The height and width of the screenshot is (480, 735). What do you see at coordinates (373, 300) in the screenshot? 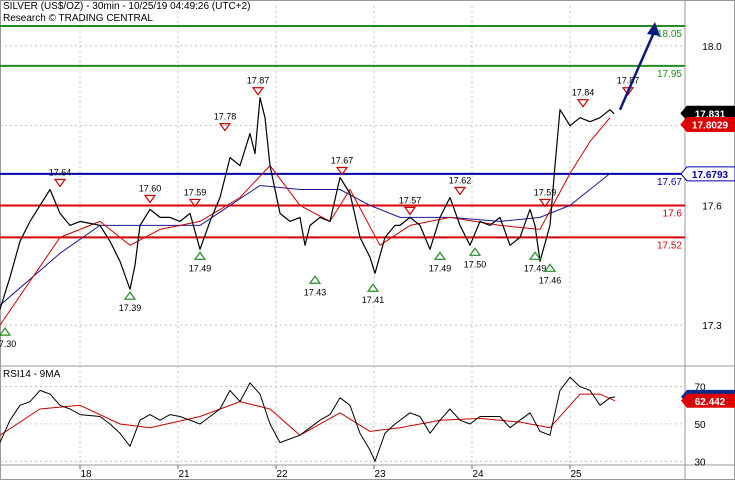
I see `swing-low-label: 17.41` at bounding box center [373, 300].